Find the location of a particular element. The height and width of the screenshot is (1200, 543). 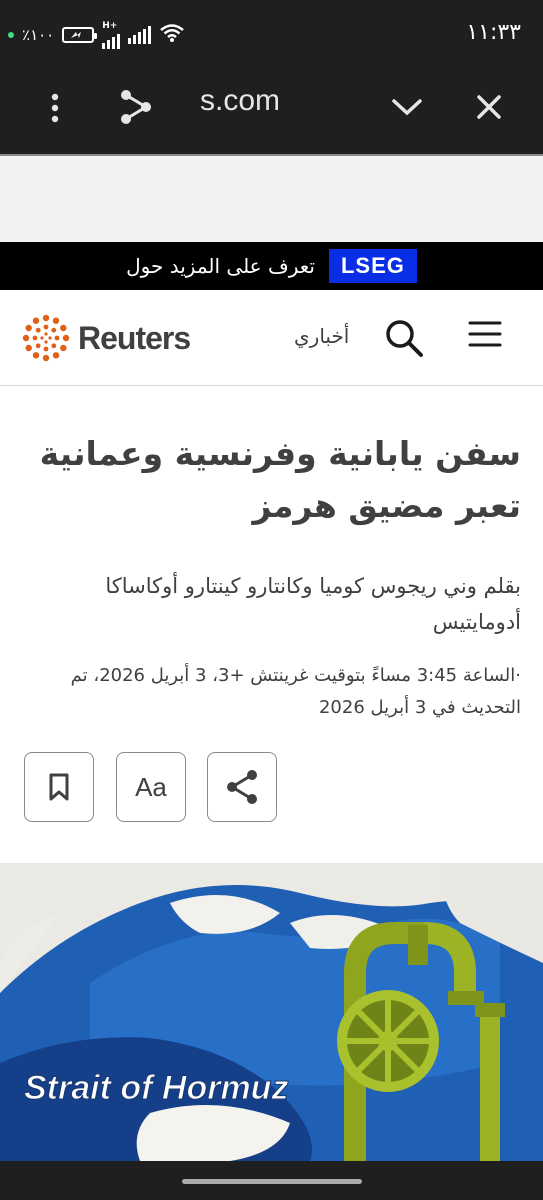

banner-text: تعرف على المزيد حول is located at coordinates (220, 266).